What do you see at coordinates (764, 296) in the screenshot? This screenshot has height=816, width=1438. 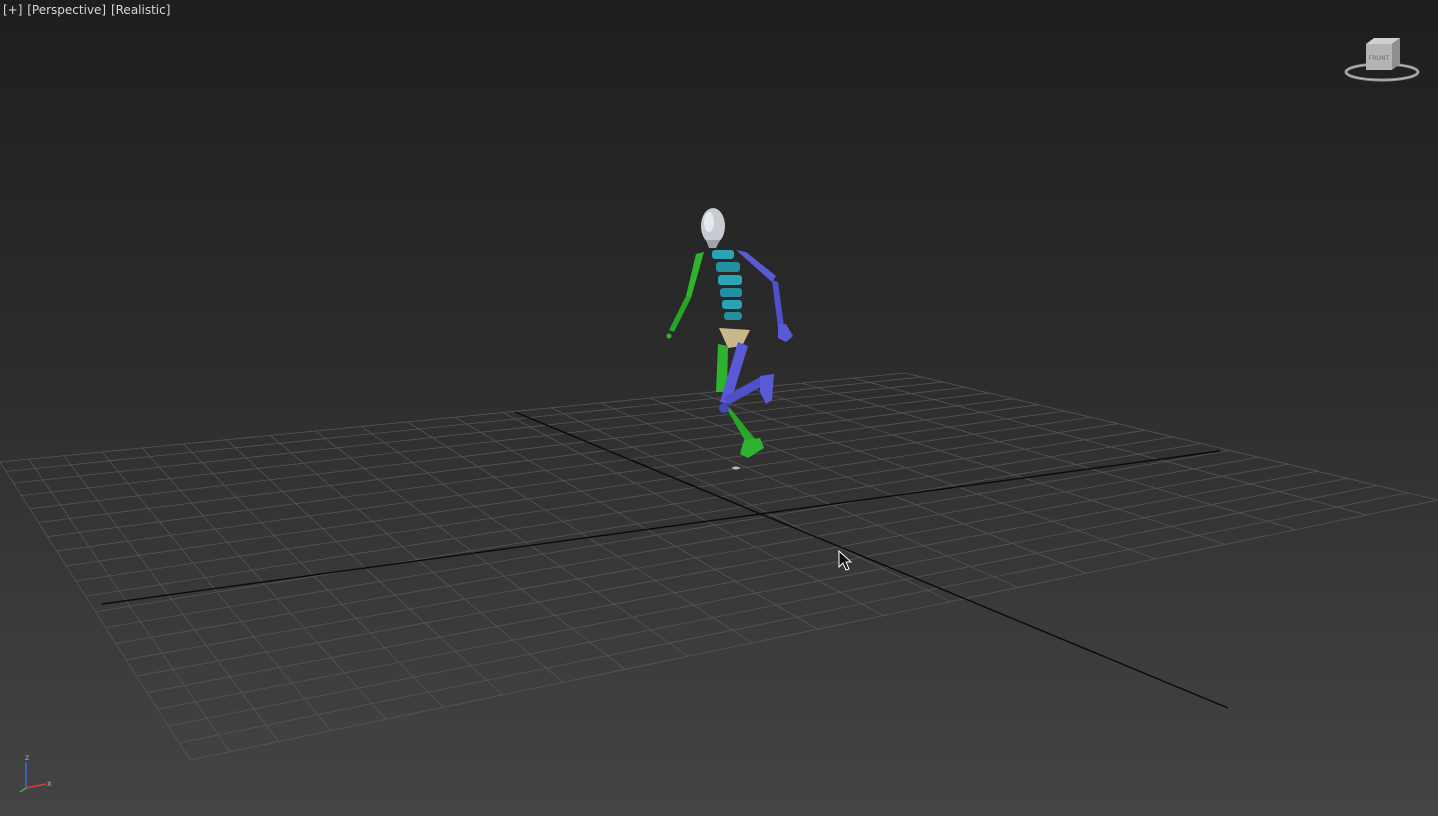 I see `right-arm` at bounding box center [764, 296].